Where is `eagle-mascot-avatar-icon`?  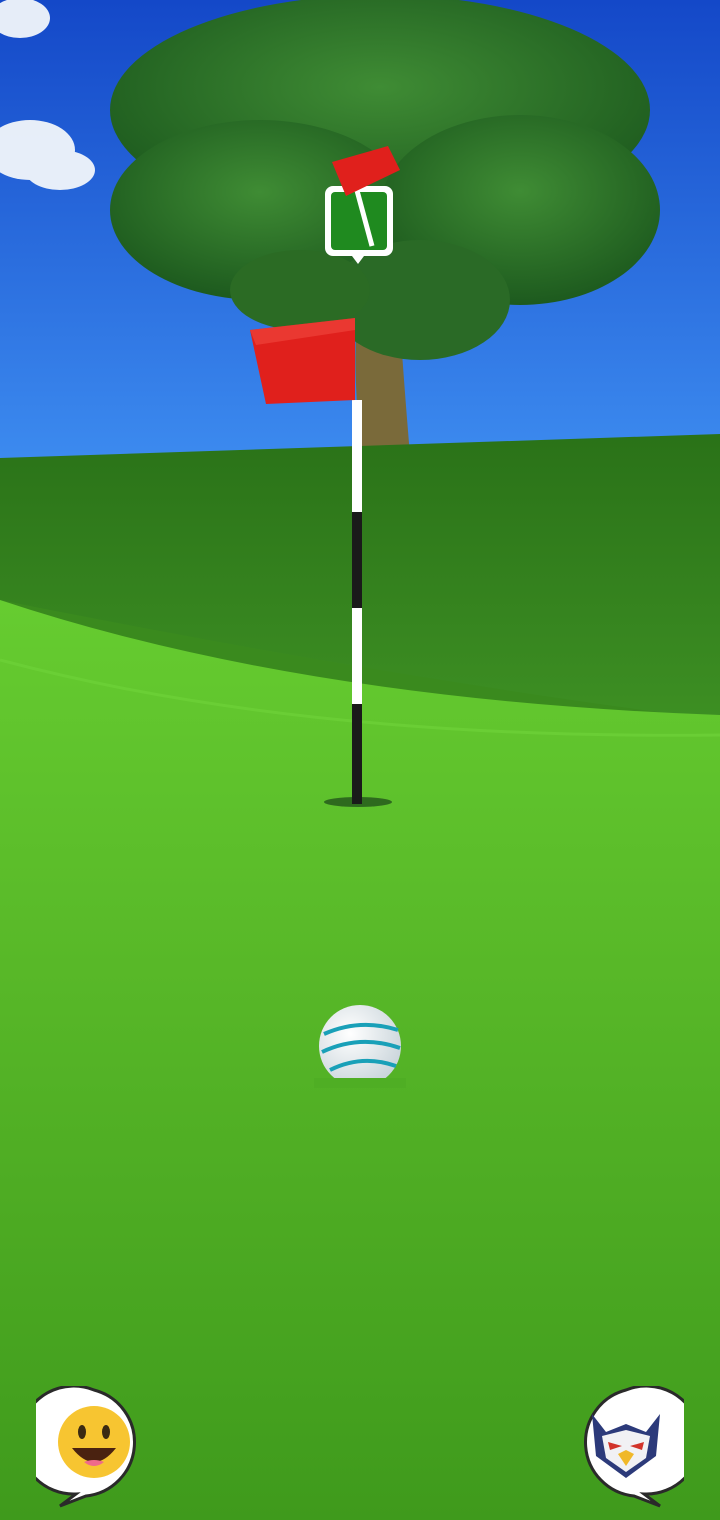
eagle-mascot-avatar-icon is located at coordinates (634, 1447).